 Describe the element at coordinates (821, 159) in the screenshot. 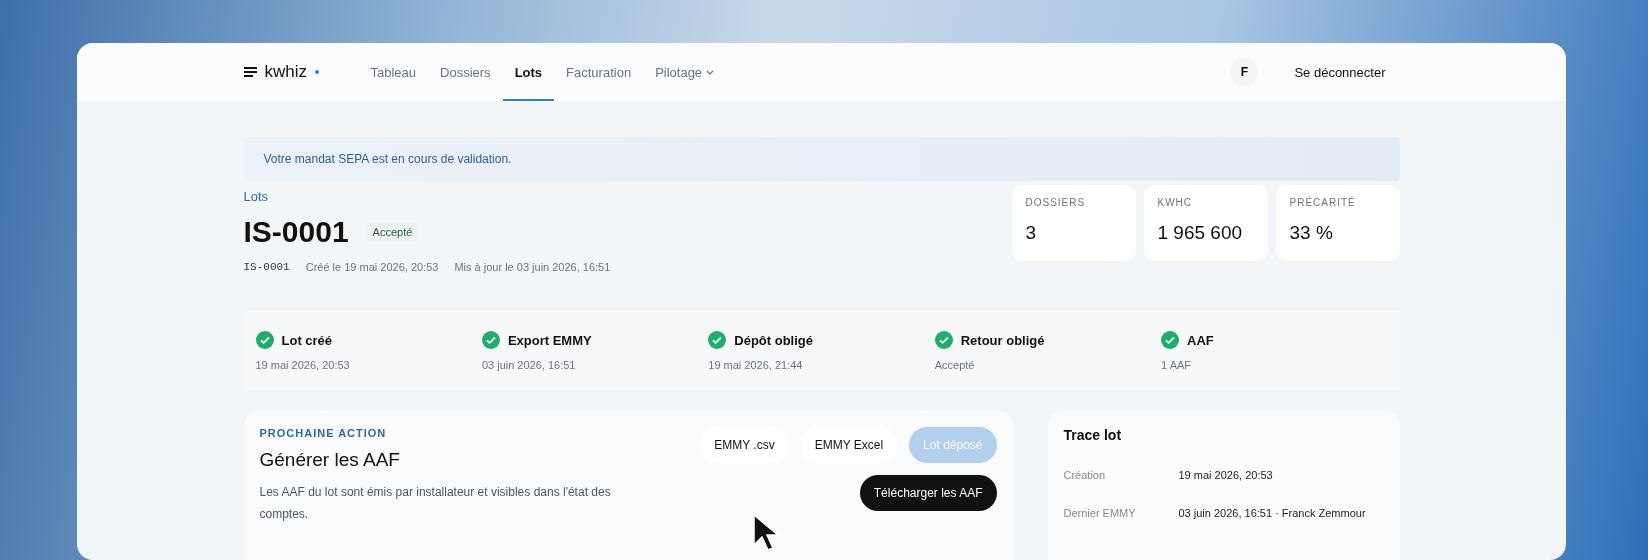

I see `info-banner: Votre mandat SEPA est en cours de validation.` at that location.